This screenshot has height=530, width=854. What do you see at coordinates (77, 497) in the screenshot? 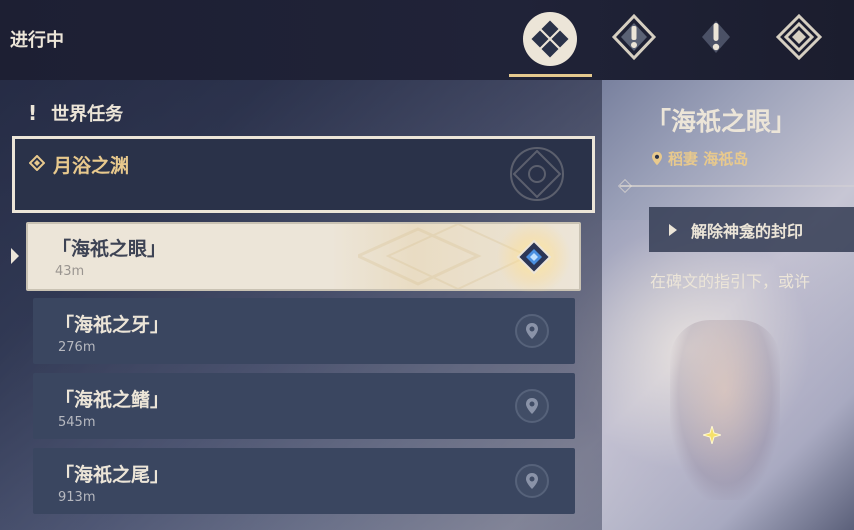
I see `sub-quest-distance: 913m` at bounding box center [77, 497].